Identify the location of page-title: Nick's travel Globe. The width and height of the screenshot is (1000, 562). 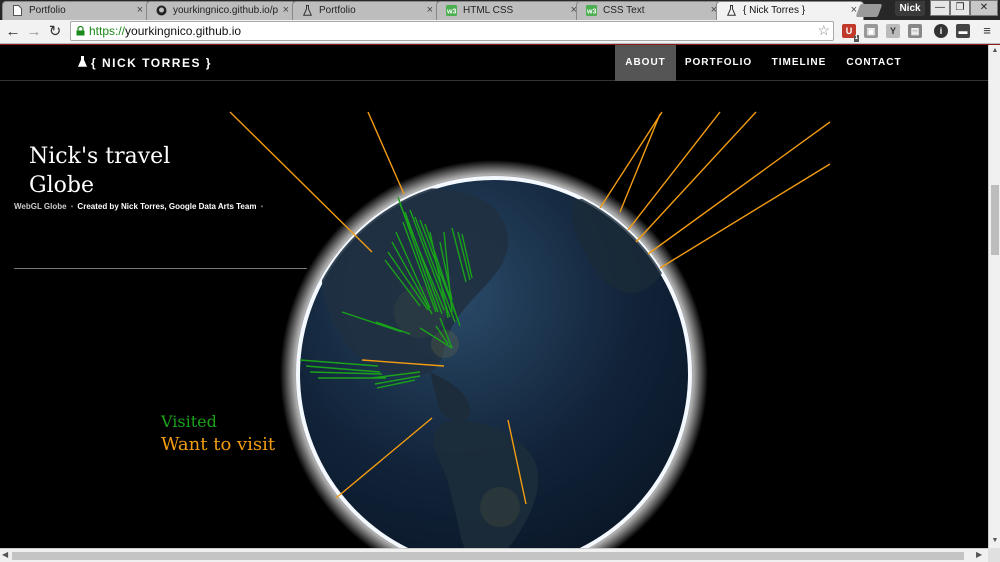
(129, 171).